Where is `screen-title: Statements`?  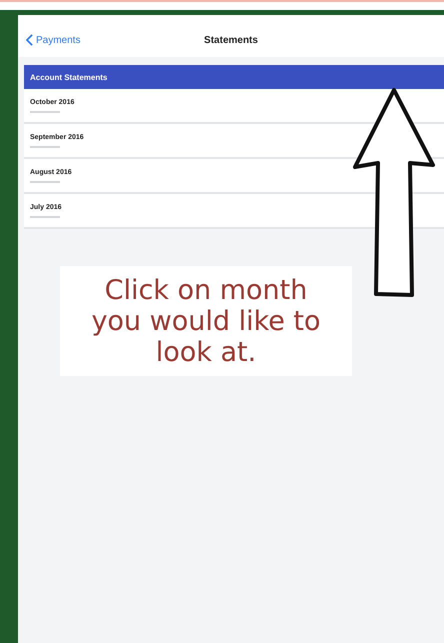 screen-title: Statements is located at coordinates (231, 40).